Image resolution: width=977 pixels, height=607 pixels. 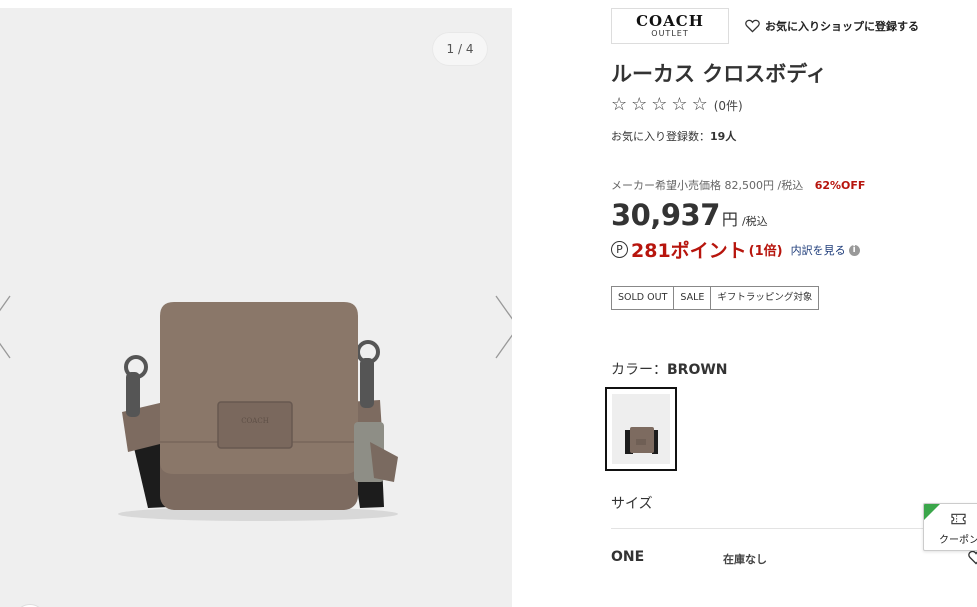 What do you see at coordinates (818, 250) in the screenshot?
I see `points-breakdown-label: 内訳を見る` at bounding box center [818, 250].